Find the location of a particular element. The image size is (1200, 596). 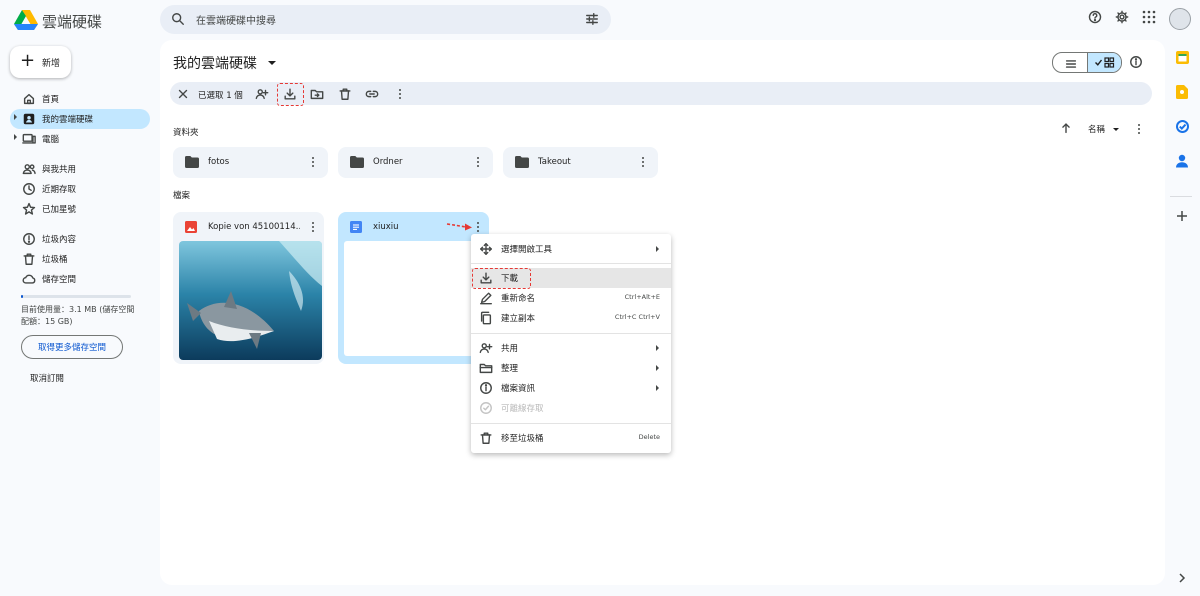

contacts-icon is located at coordinates (1182, 161).